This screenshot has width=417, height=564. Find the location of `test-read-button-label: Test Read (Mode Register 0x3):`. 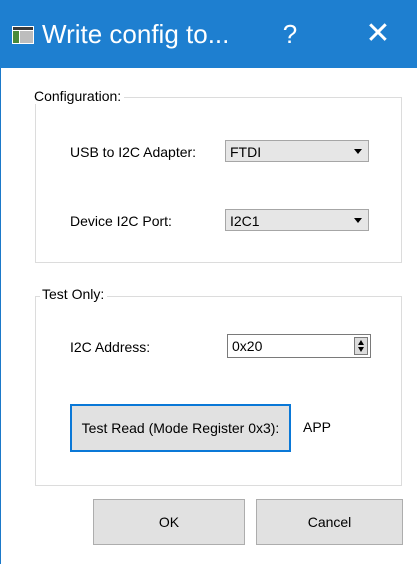

test-read-button-label: Test Read (Mode Register 0x3): is located at coordinates (180, 428).